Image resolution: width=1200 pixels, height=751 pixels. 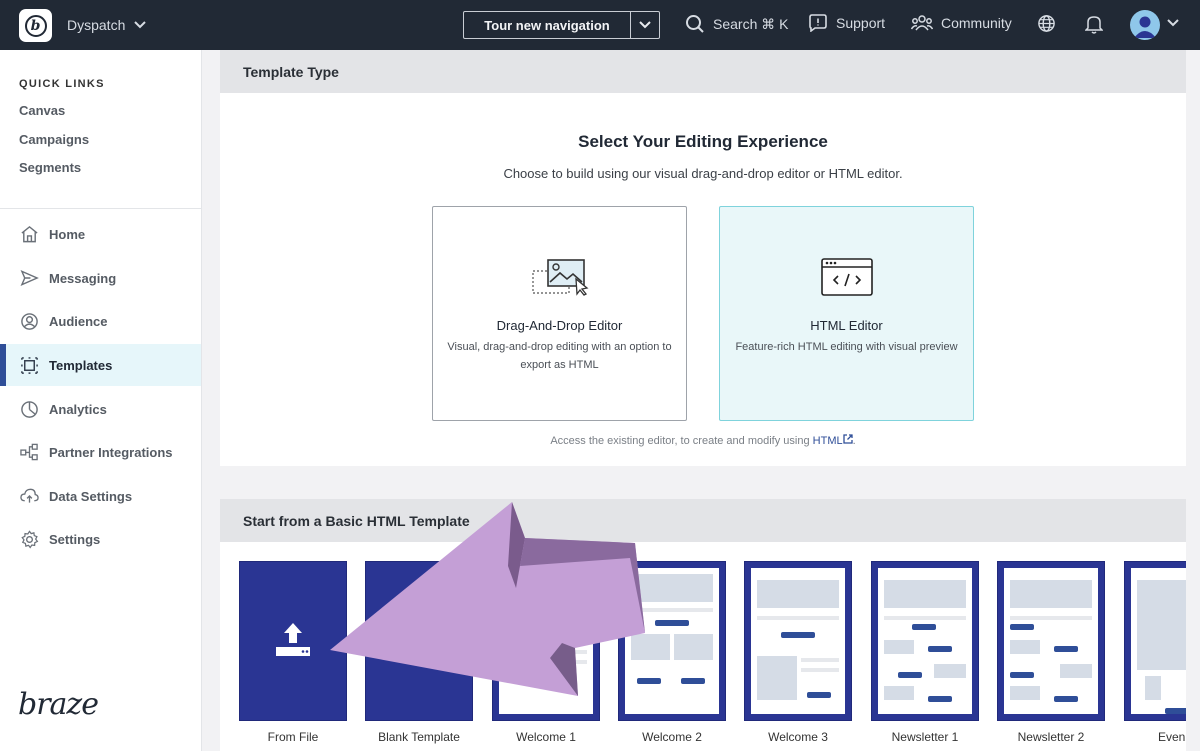 I want to click on search-button: Search ⌘ K, so click(x=736, y=24).